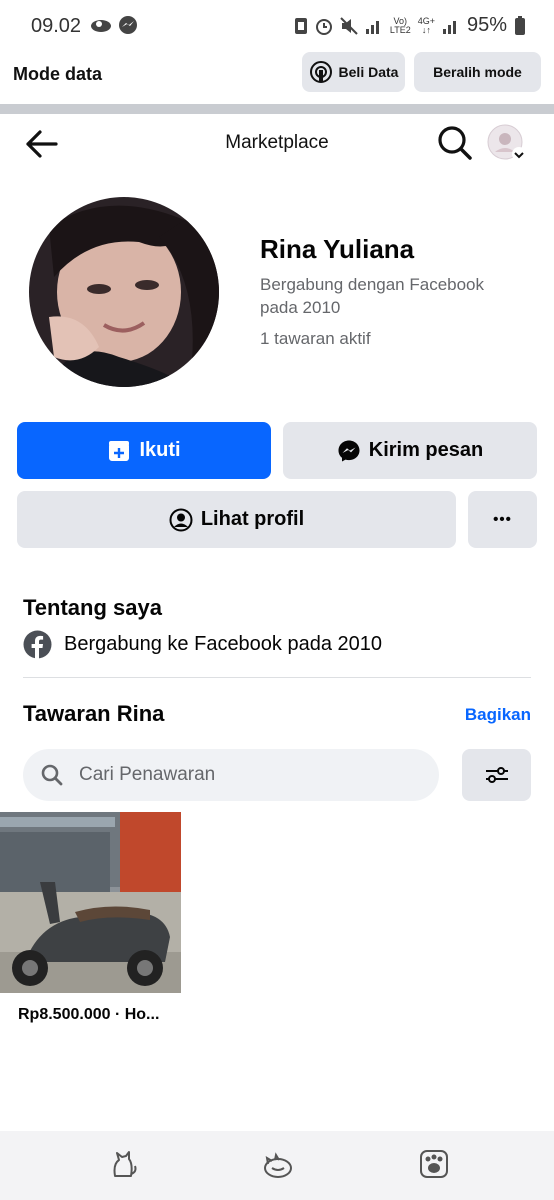 This screenshot has height=1200, width=554. I want to click on cat-sleeping-icon, so click(278, 1164).